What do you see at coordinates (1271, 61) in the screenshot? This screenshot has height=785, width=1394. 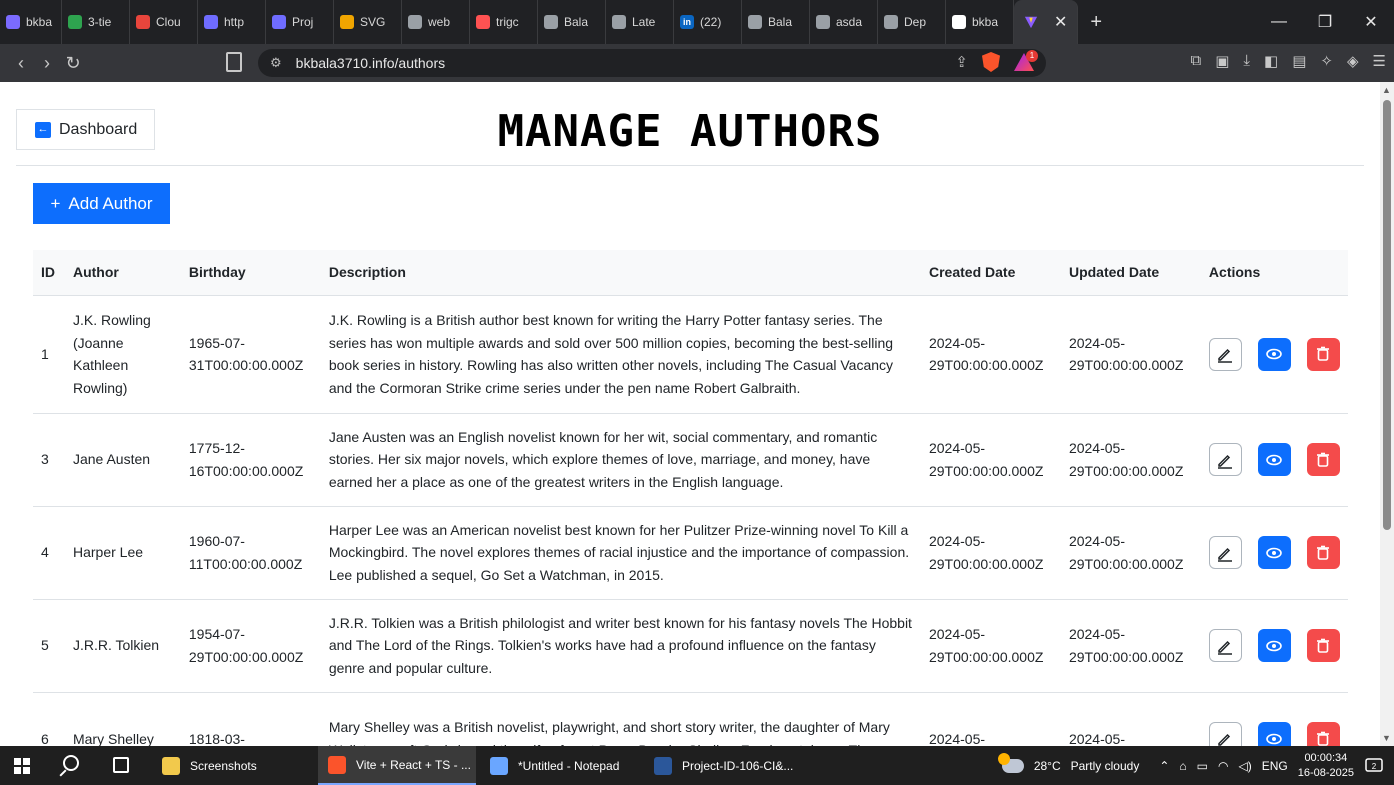 I see `sidebar-icon: ◧` at bounding box center [1271, 61].